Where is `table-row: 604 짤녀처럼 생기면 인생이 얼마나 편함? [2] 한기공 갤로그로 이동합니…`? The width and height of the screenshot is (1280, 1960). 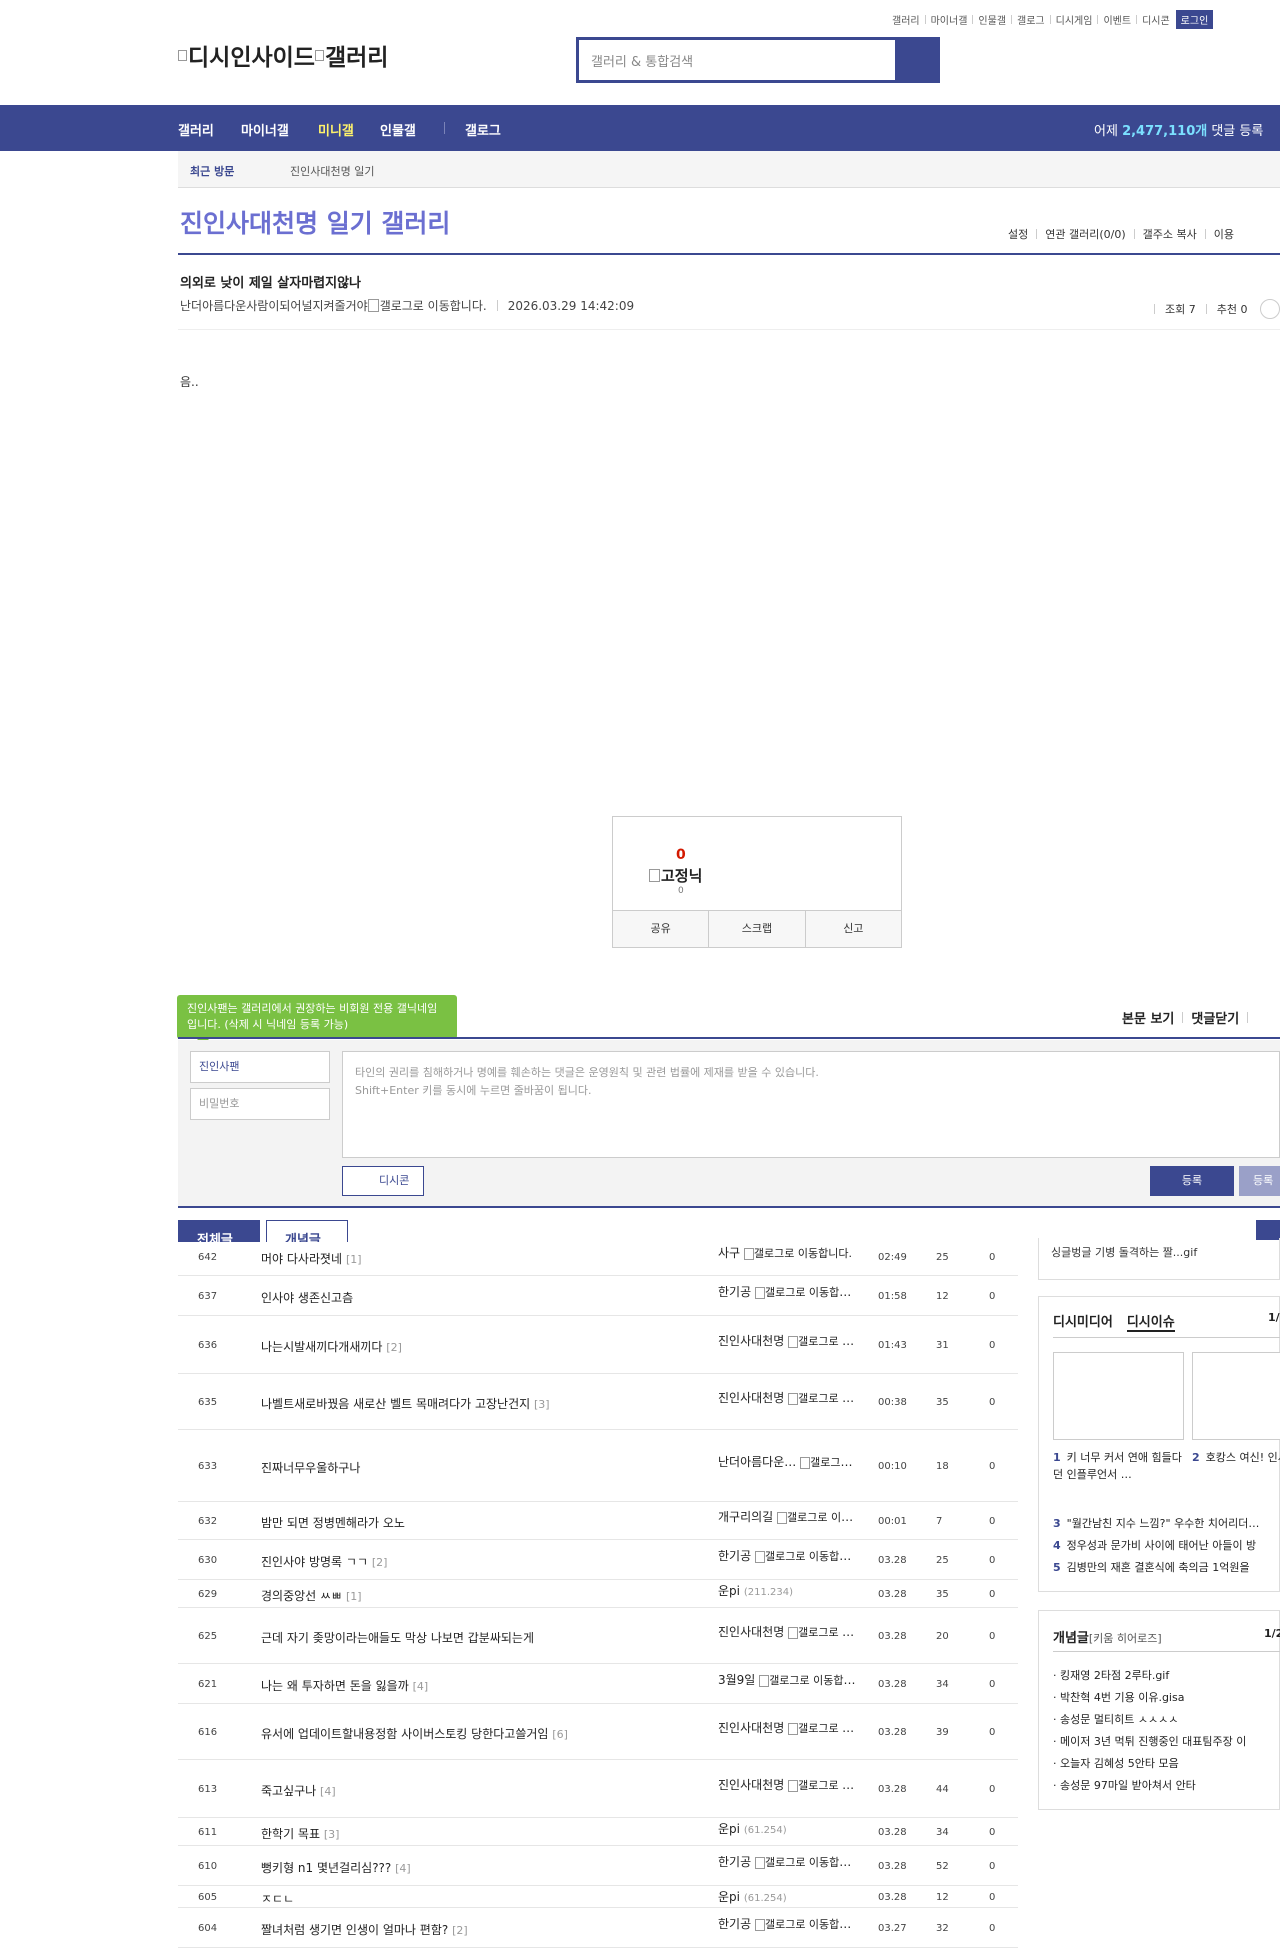
table-row: 604 짤녀처럼 생기면 인생이 얼마나 편함? [2] 한기공 갤로그로 이동합니… is located at coordinates (598, 1928).